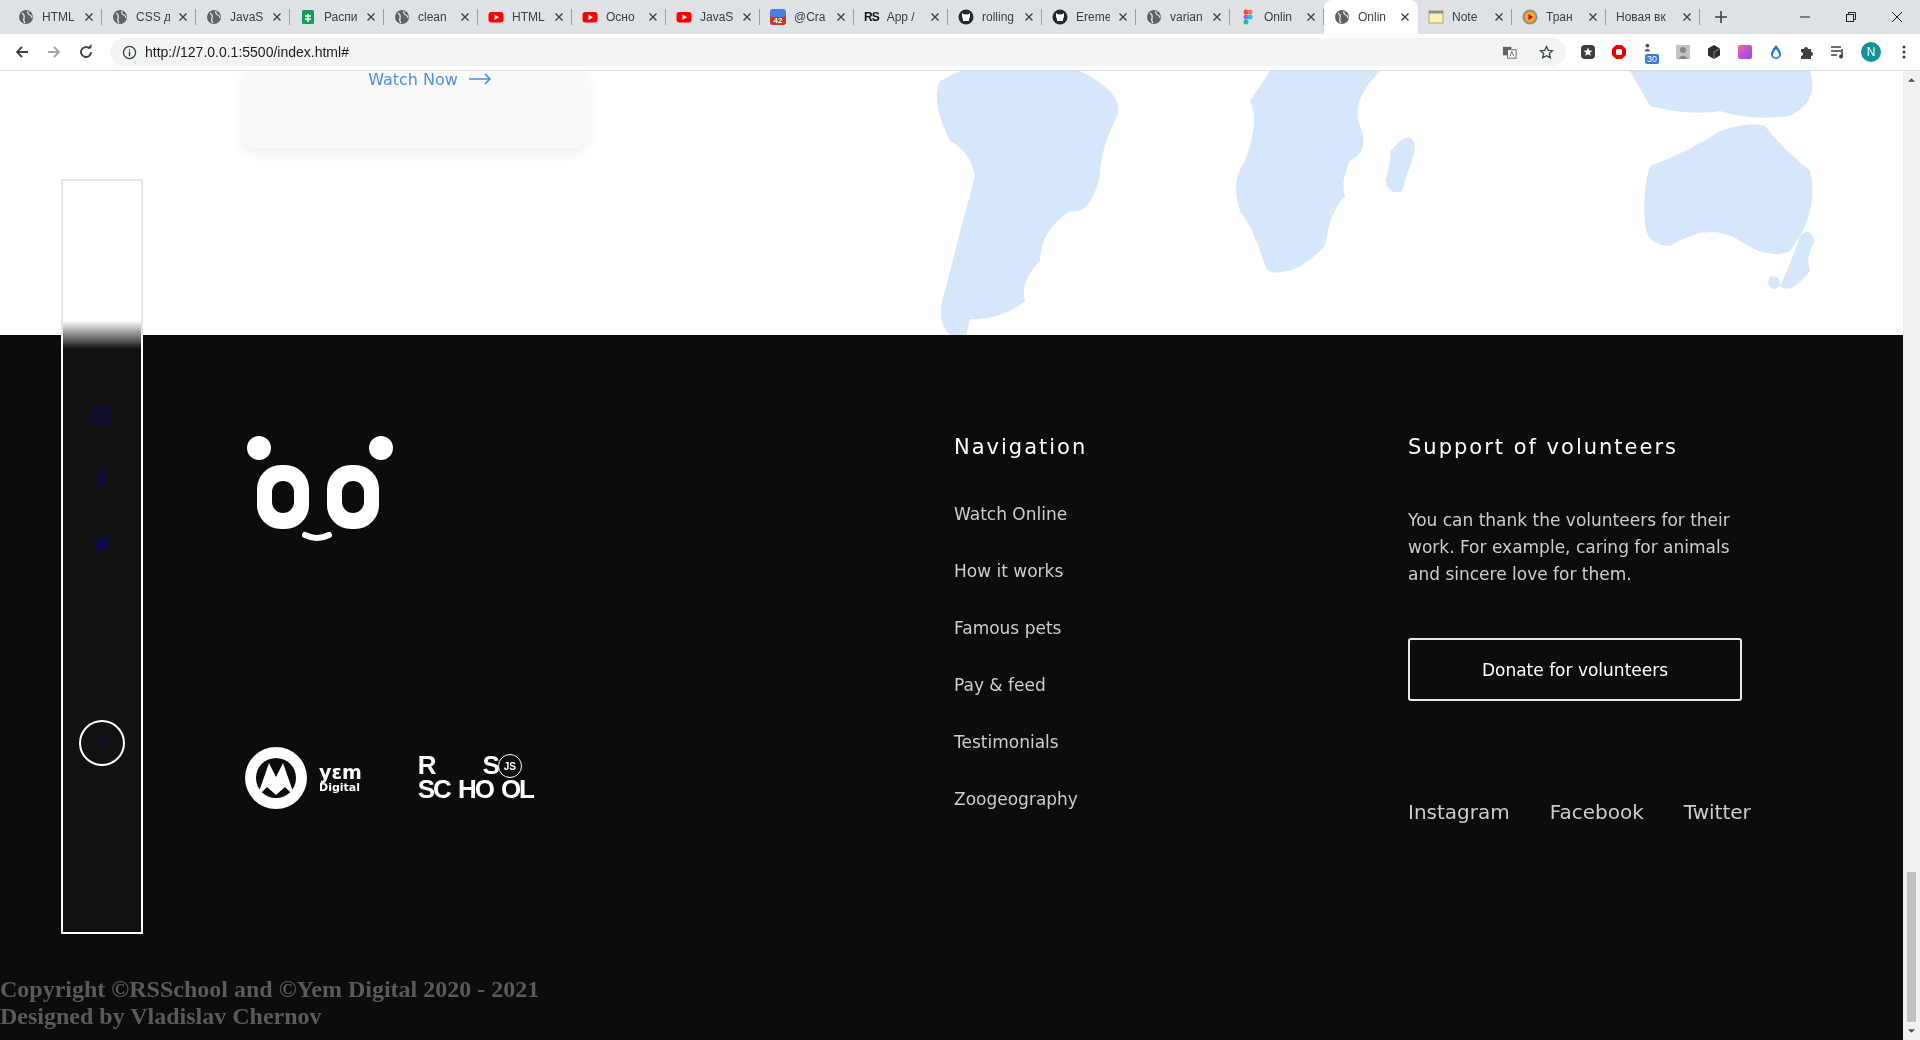 The image size is (1920, 1040). I want to click on new-tab-icon, so click(1721, 17).